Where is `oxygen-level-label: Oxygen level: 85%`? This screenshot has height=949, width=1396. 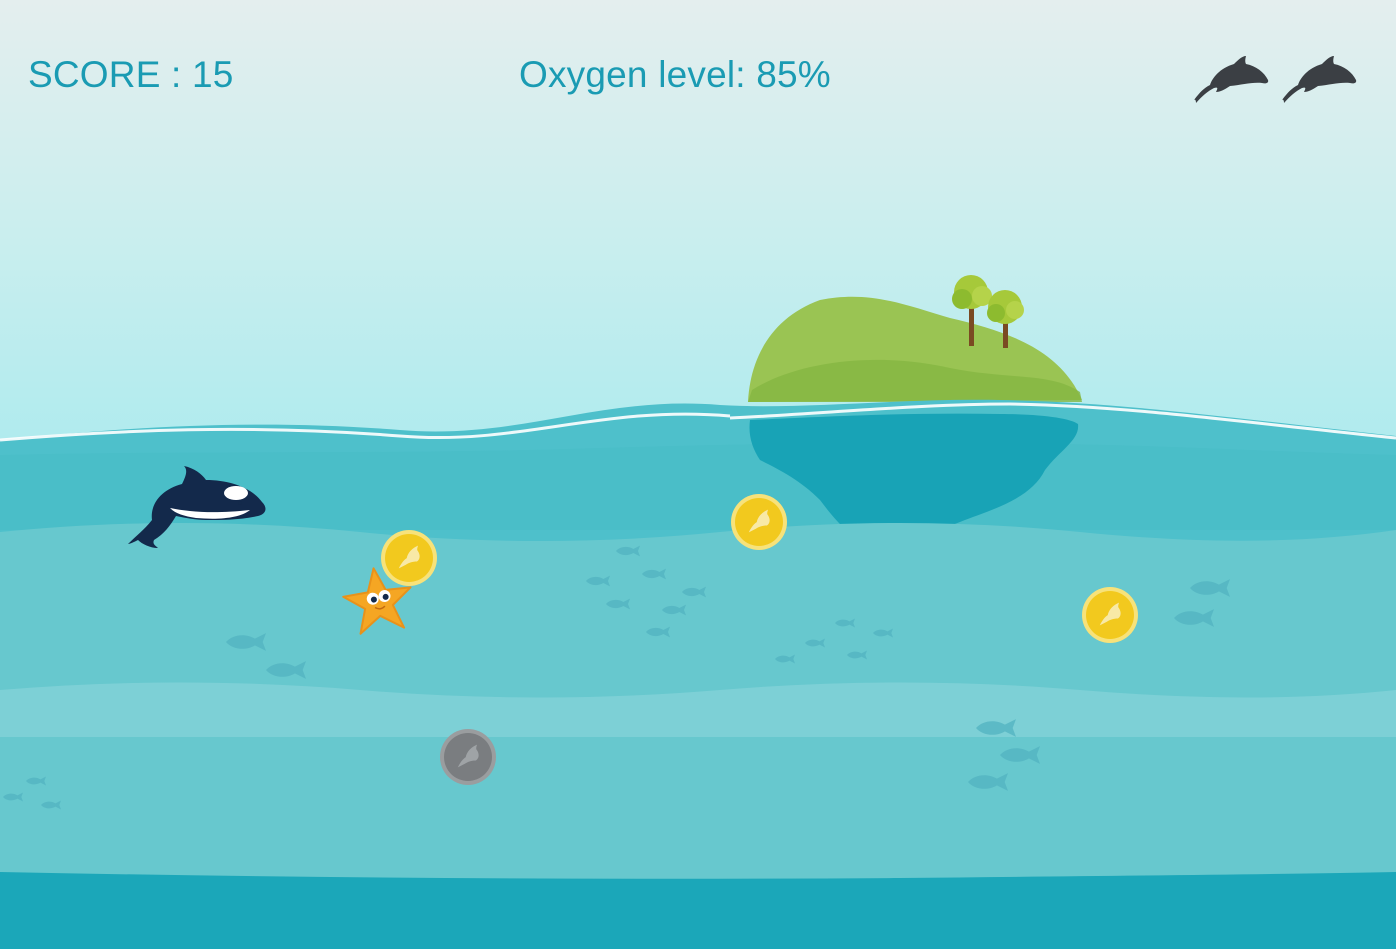
oxygen-level-label: Oxygen level: 85% is located at coordinates (675, 74).